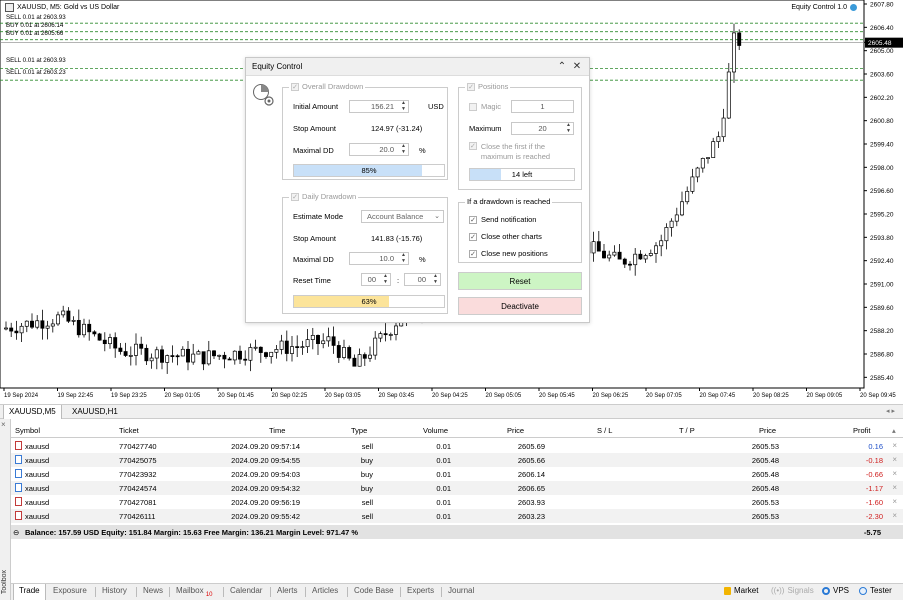 Image resolution: width=903 pixels, height=600 pixels. I want to click on tab-exposure: Exposure, so click(70, 590).